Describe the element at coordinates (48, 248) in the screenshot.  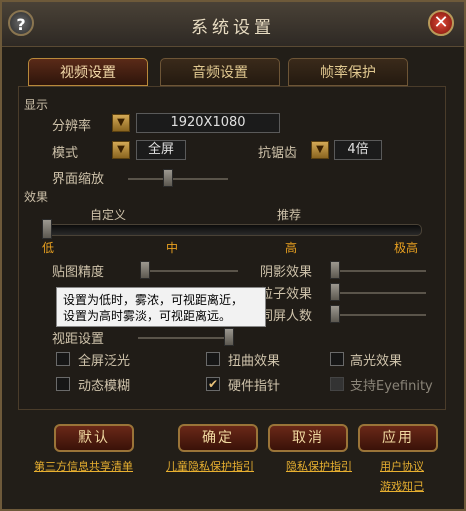
I see `preset-tick-low: 低` at that location.